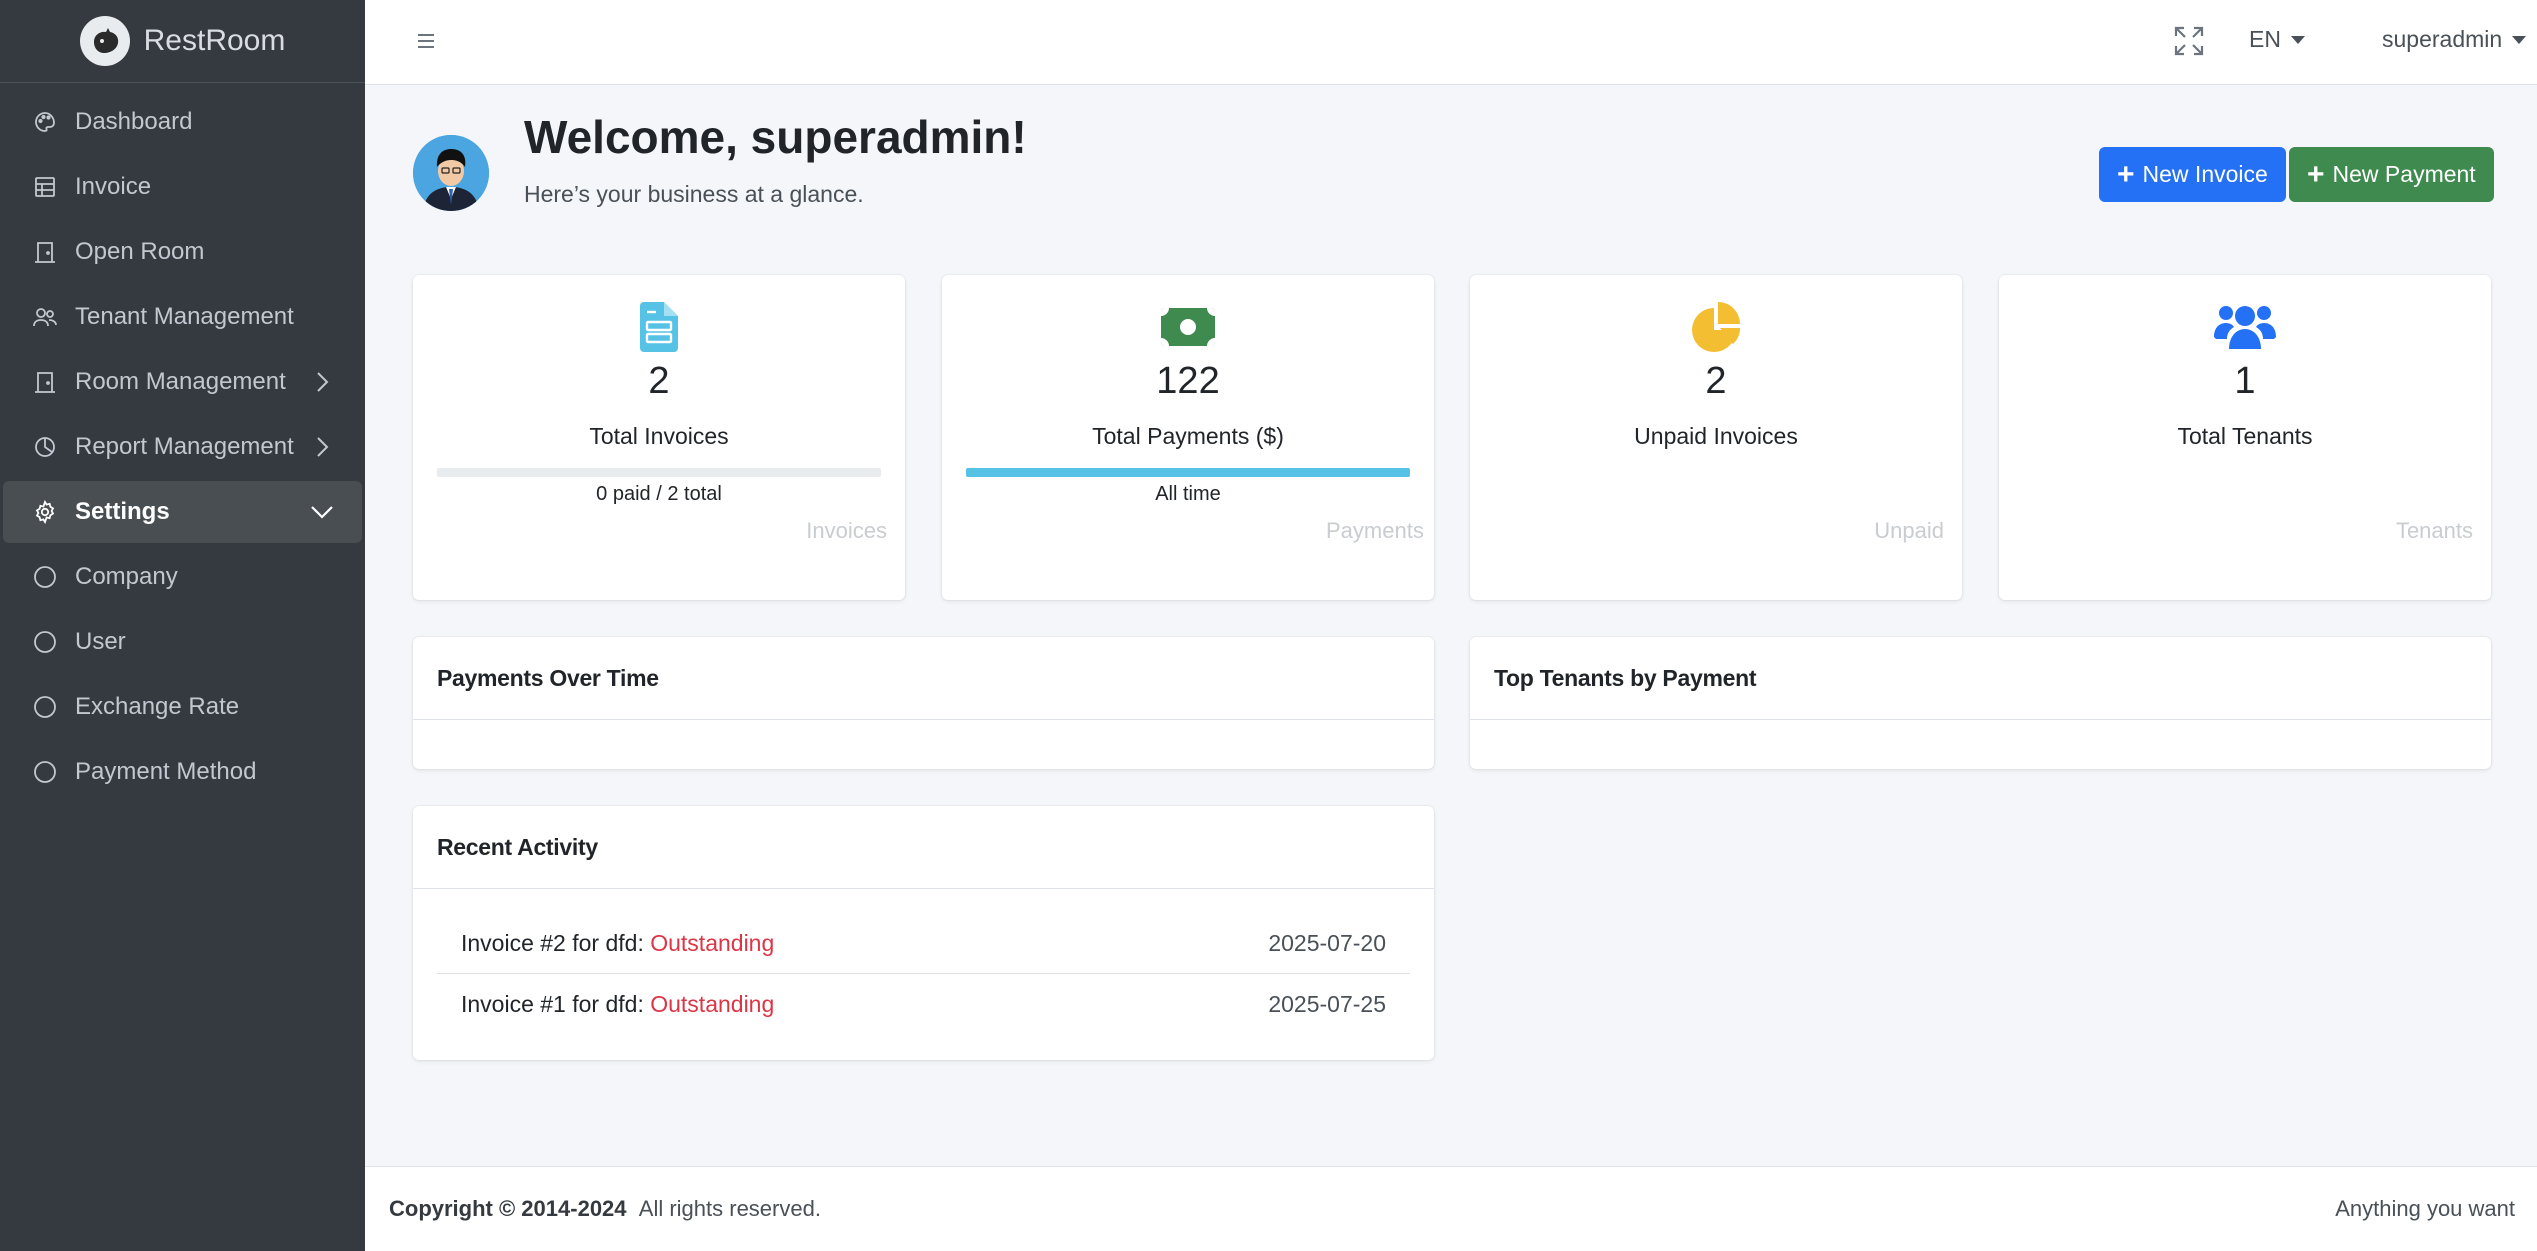  I want to click on activity-description: Invoice #1 for dfd:, so click(556, 1004).